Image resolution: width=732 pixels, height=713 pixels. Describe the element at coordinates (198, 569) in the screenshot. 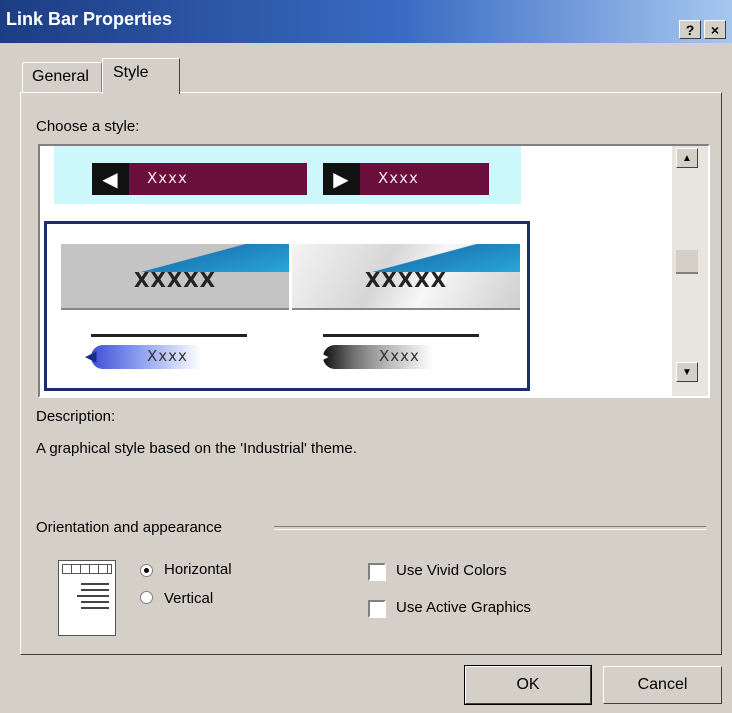

I see `horizontal-label: Horizontal` at that location.